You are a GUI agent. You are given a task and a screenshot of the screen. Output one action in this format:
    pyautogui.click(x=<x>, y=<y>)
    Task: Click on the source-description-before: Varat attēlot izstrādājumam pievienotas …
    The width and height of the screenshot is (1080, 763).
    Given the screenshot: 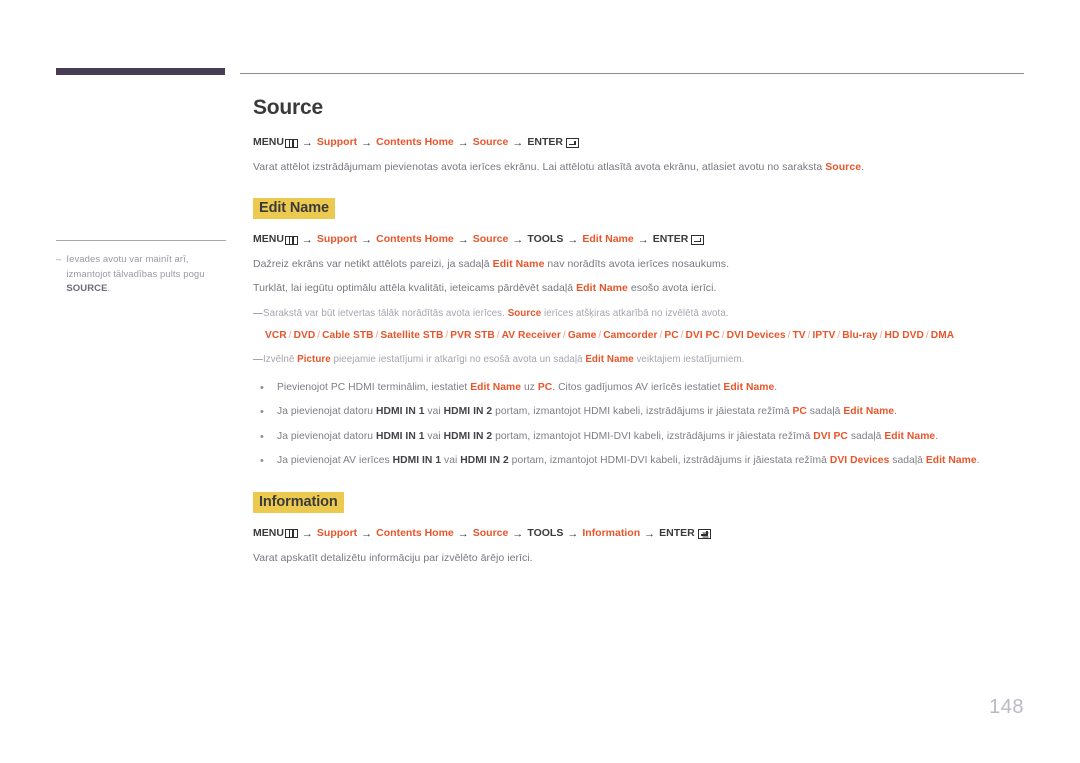 What is the action you would take?
    pyautogui.click(x=539, y=167)
    